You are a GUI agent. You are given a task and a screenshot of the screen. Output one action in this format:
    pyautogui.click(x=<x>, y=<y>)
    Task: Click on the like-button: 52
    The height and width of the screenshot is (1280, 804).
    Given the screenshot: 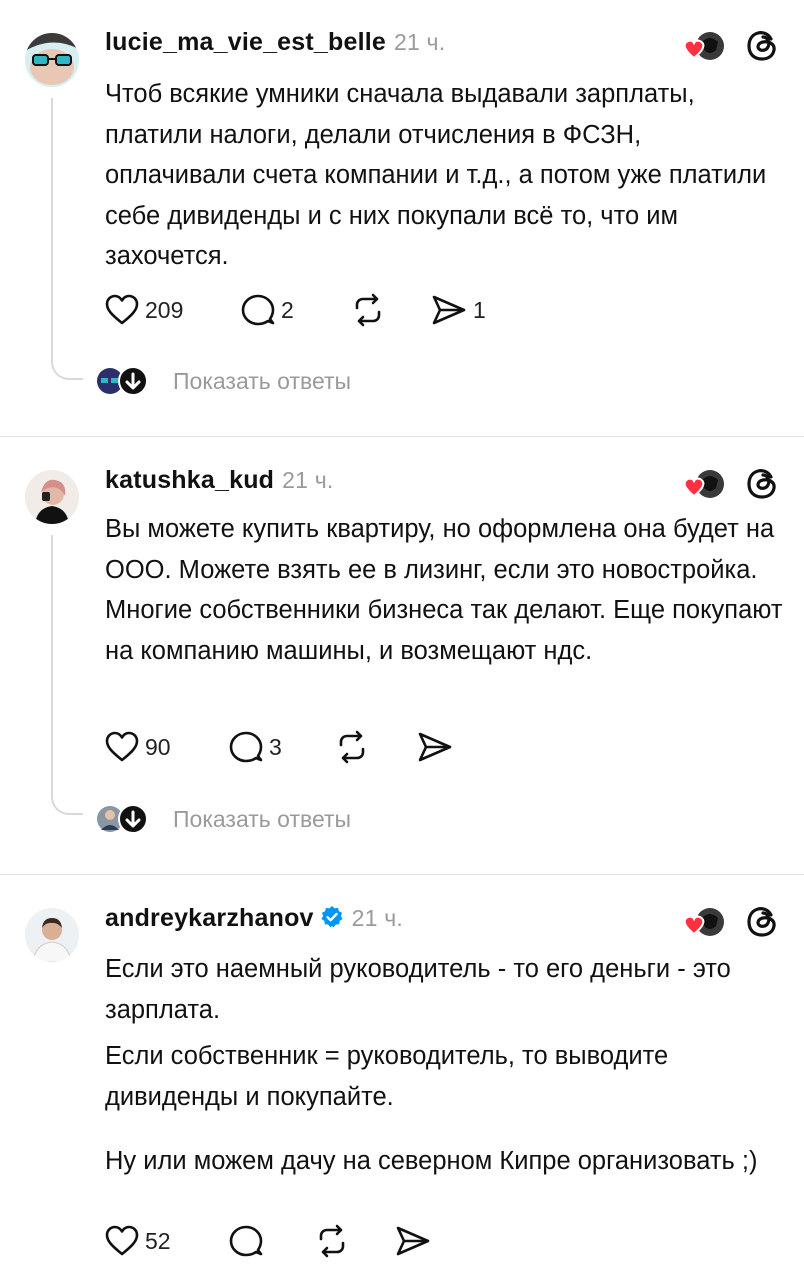 What is the action you would take?
    pyautogui.click(x=138, y=1241)
    